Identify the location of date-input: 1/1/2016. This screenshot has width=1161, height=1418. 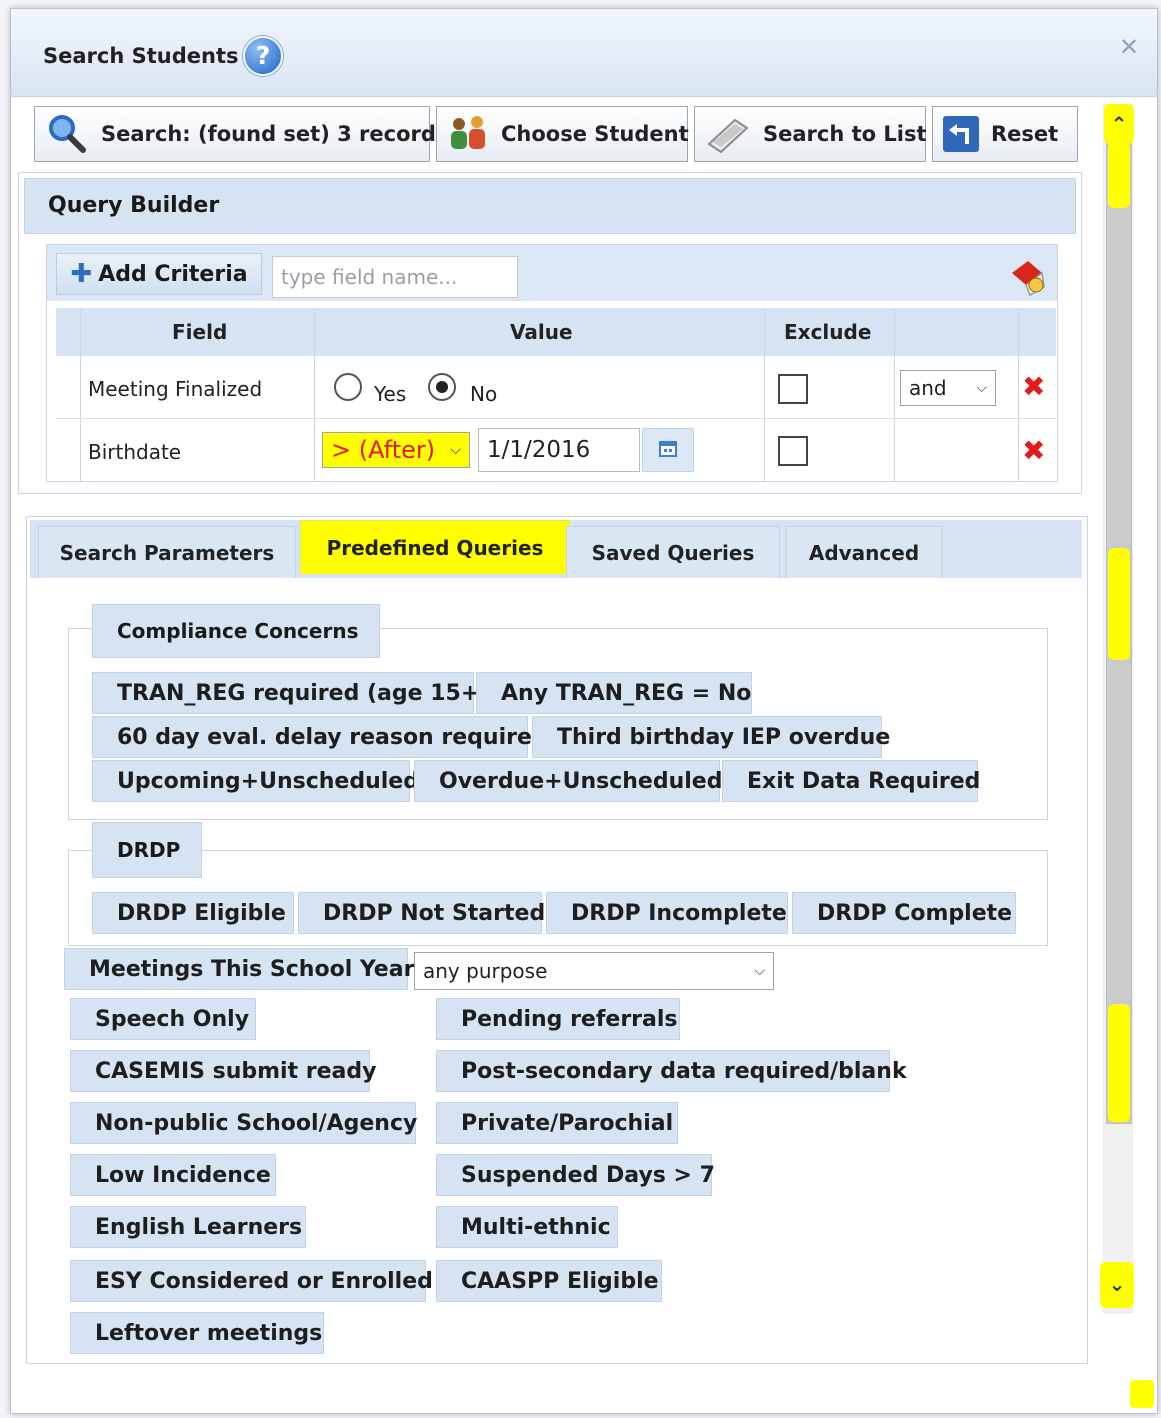
(559, 450).